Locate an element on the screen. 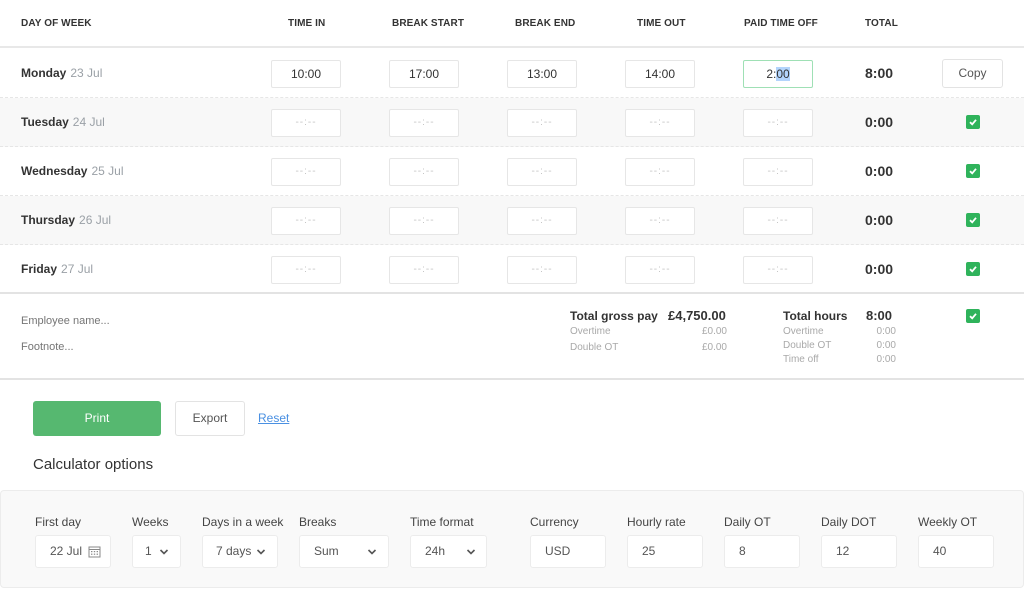 This screenshot has width=1024, height=590. daily-ot-input: 8 is located at coordinates (762, 551).